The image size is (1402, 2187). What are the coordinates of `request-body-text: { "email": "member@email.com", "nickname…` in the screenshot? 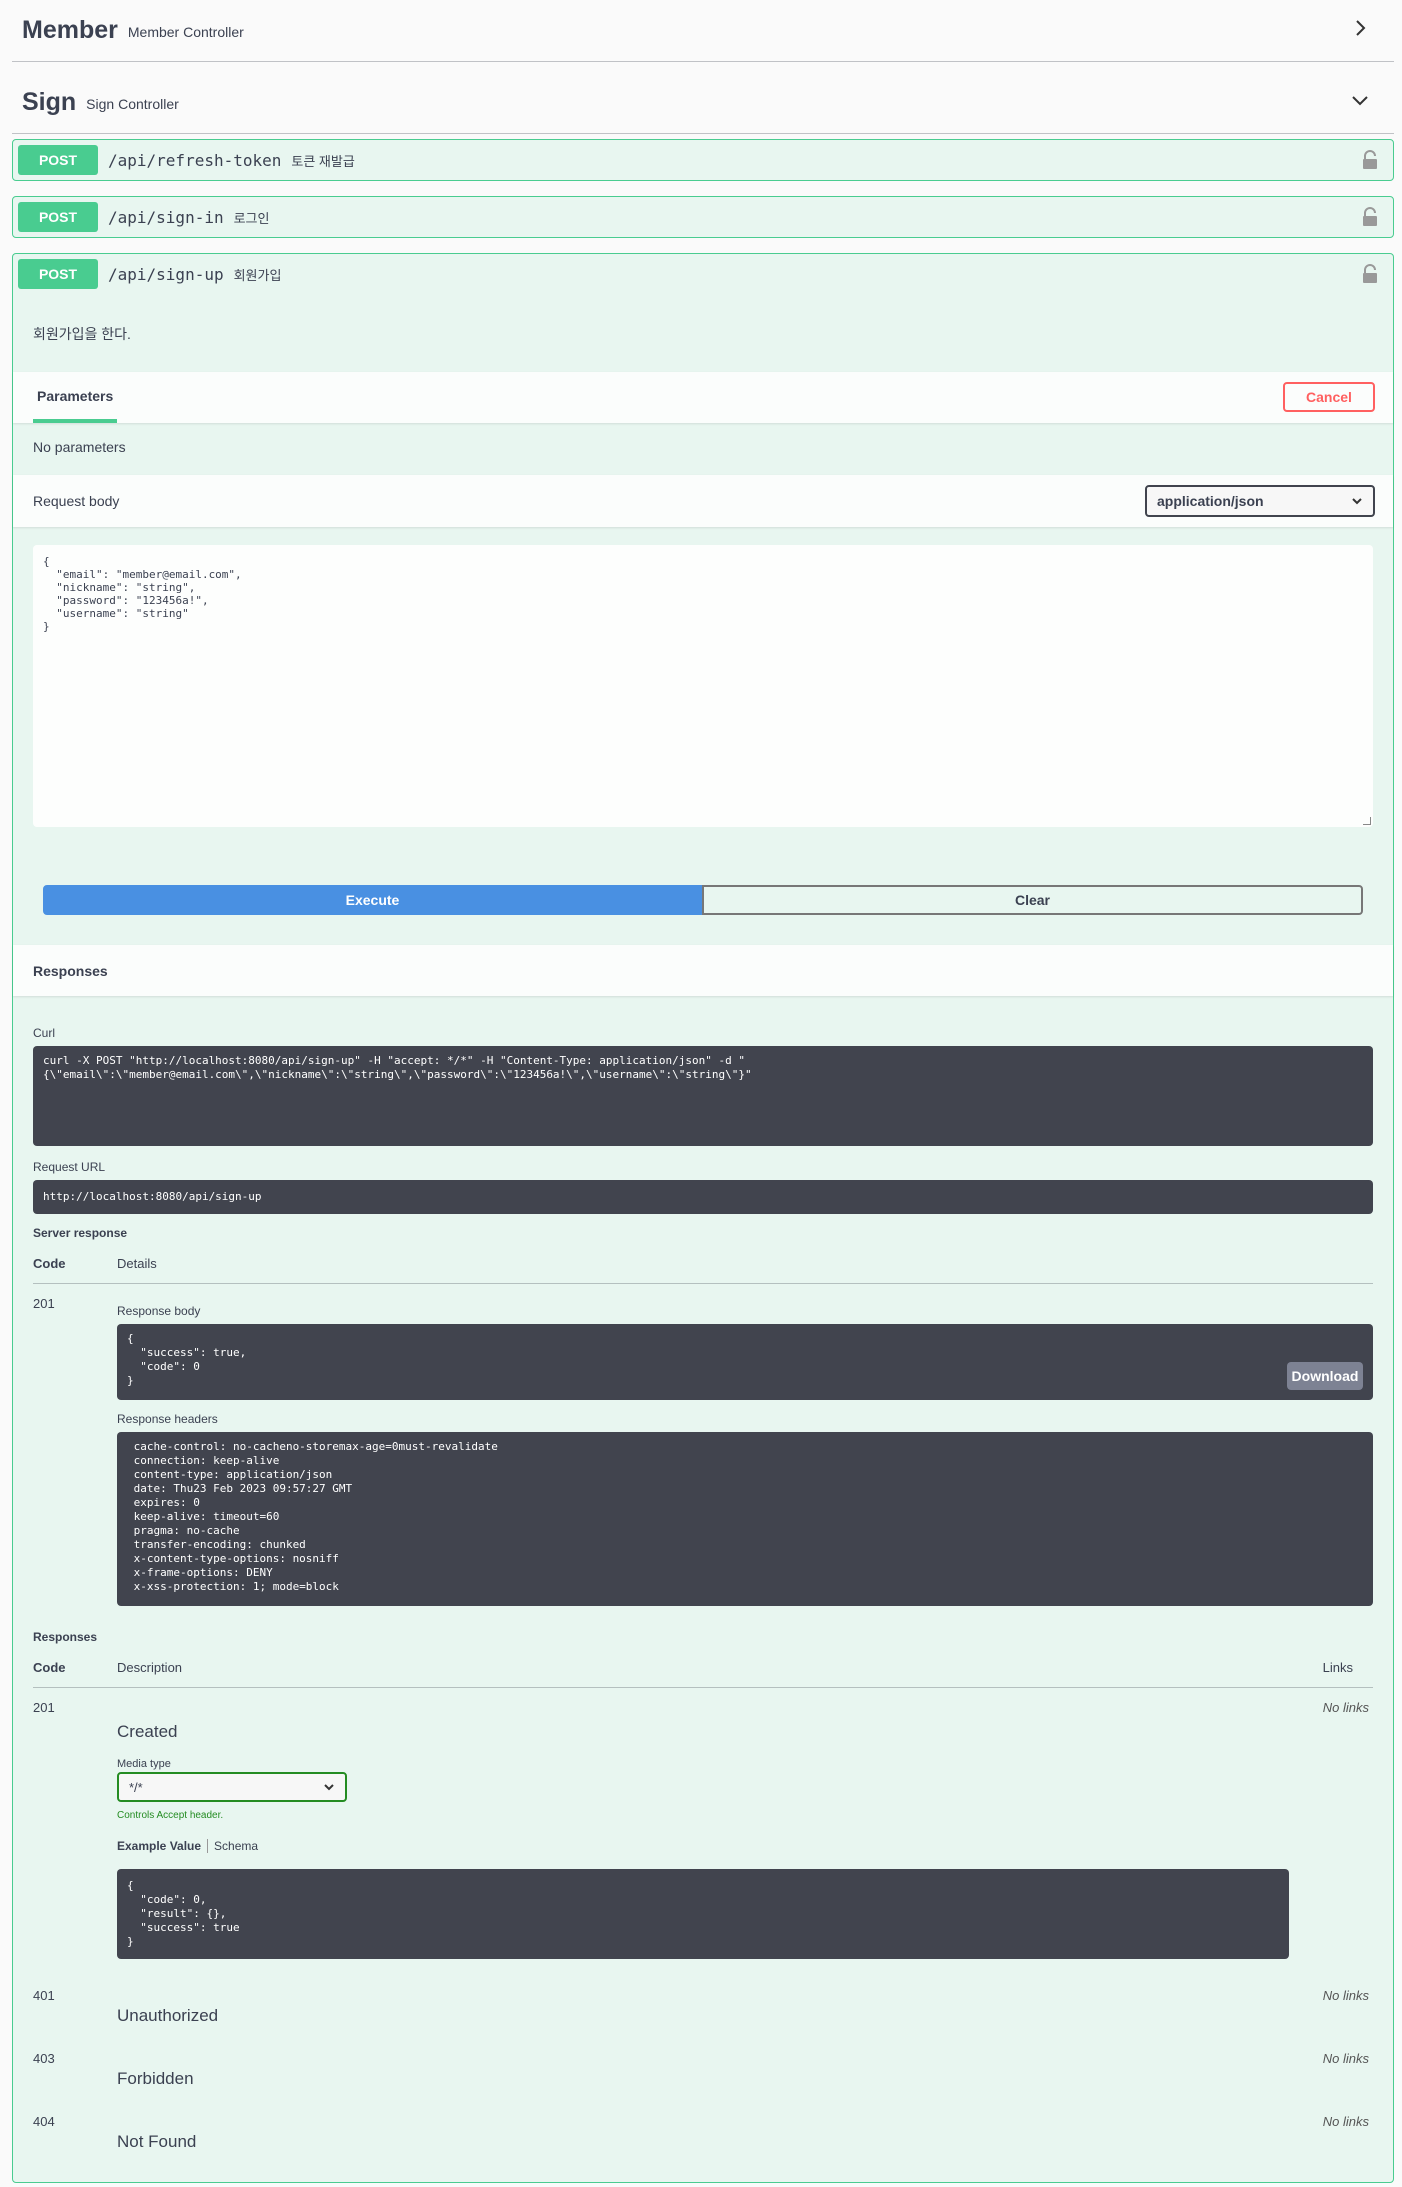 It's located at (142, 594).